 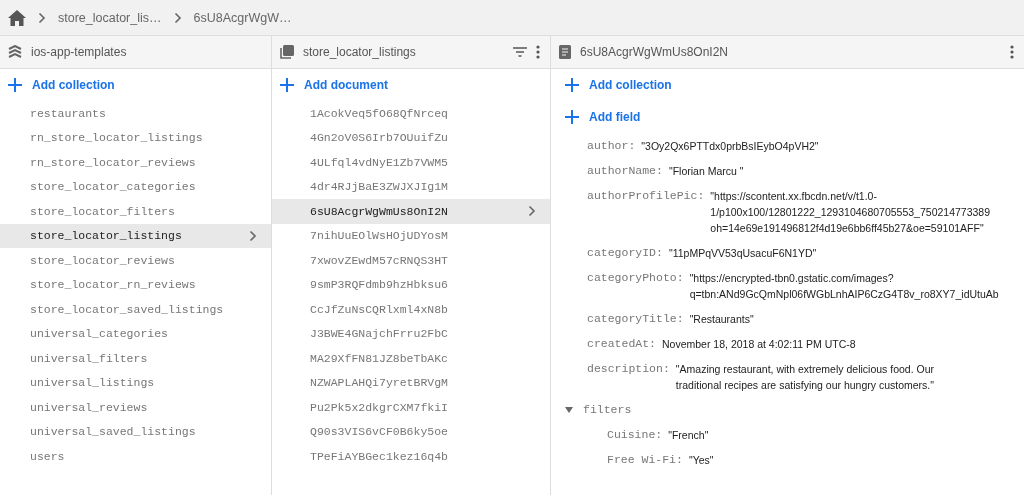 I want to click on list-item: store_locator_categories, so click(x=135, y=186).